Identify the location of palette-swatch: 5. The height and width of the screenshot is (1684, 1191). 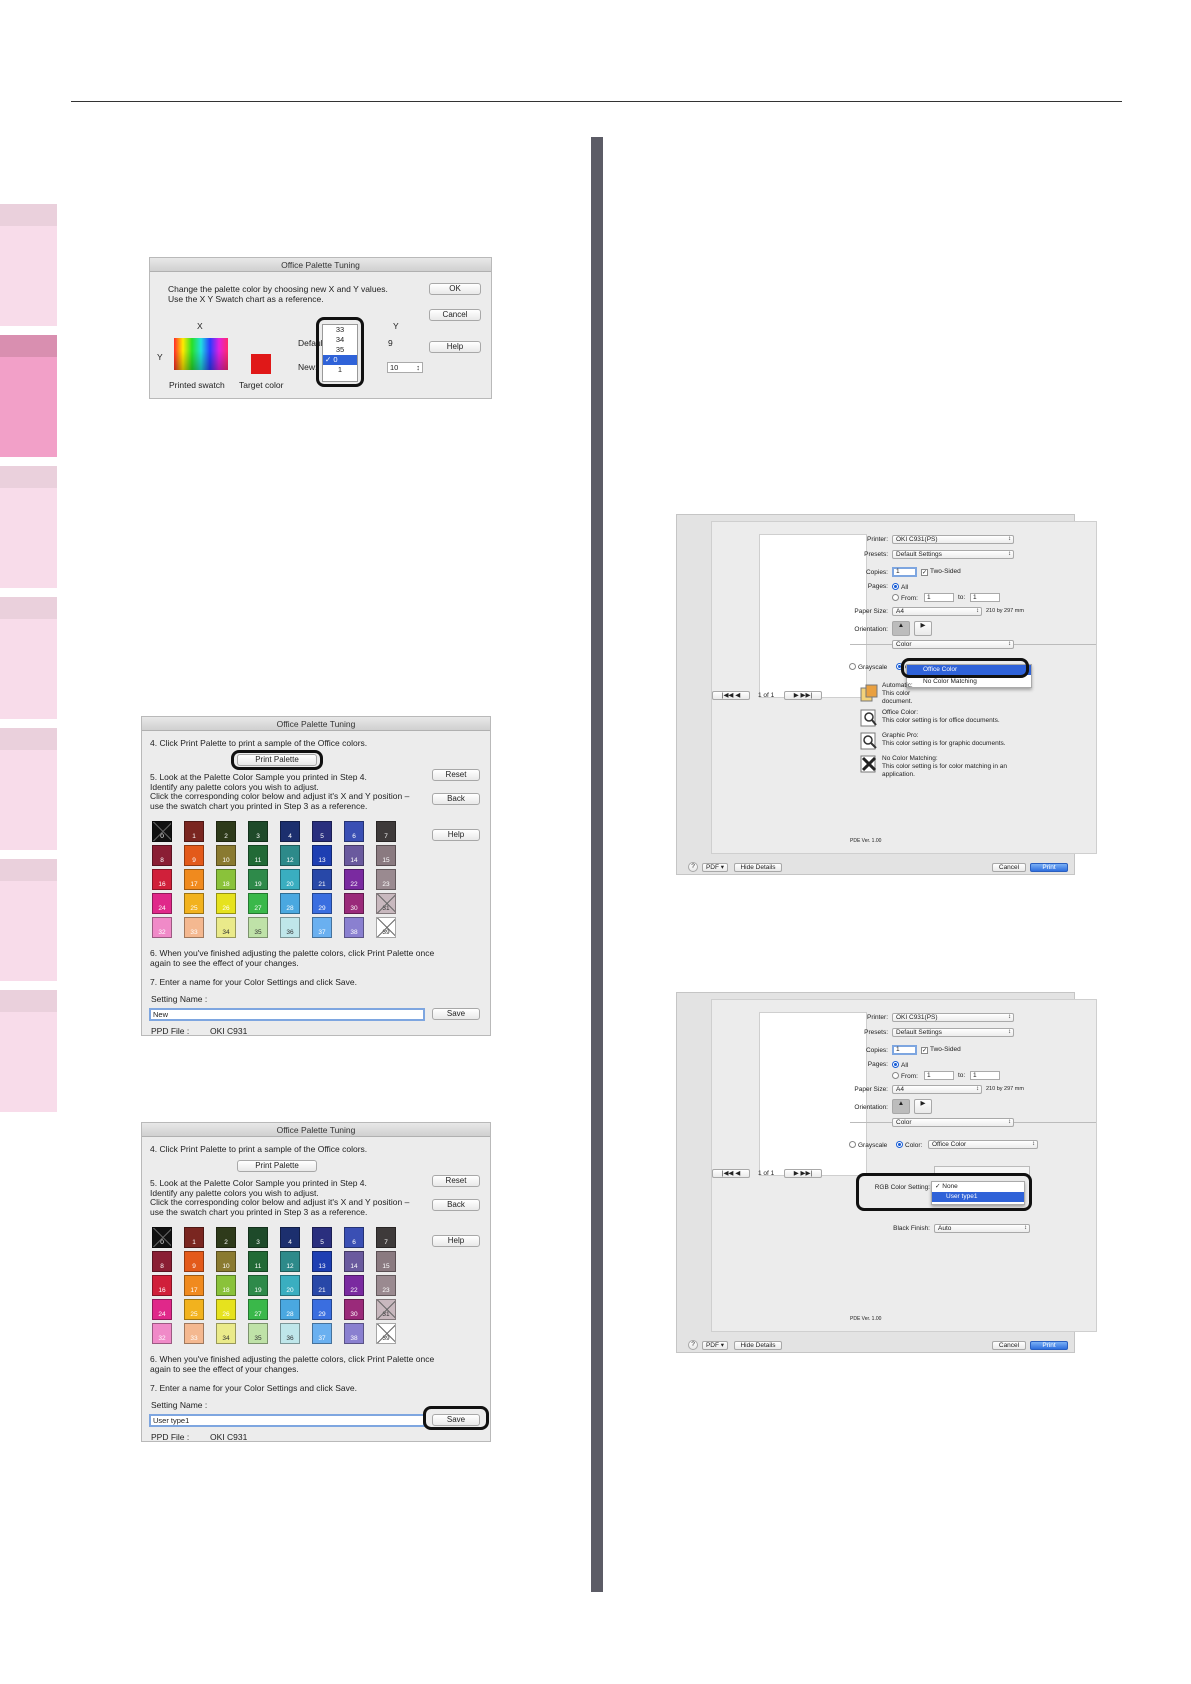
(322, 831).